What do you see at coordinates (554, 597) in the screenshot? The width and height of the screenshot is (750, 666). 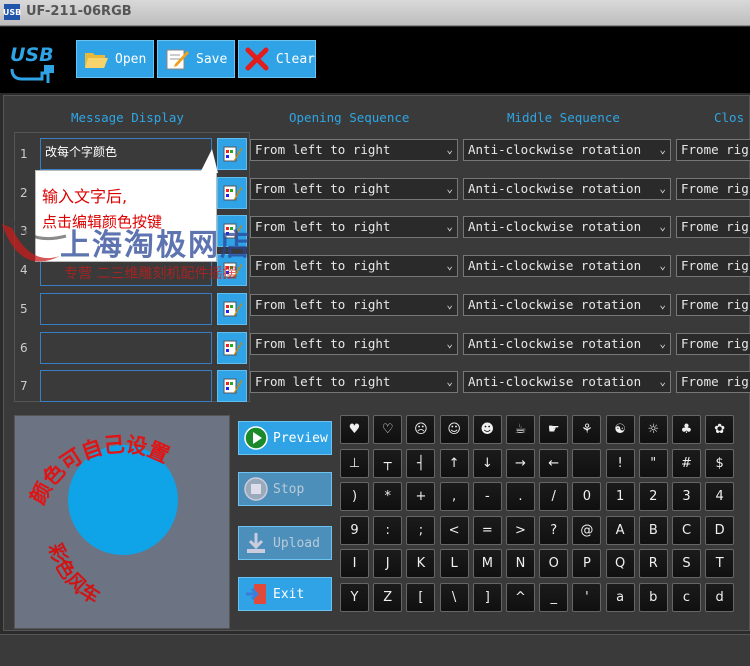 I see `symbol-key: _` at bounding box center [554, 597].